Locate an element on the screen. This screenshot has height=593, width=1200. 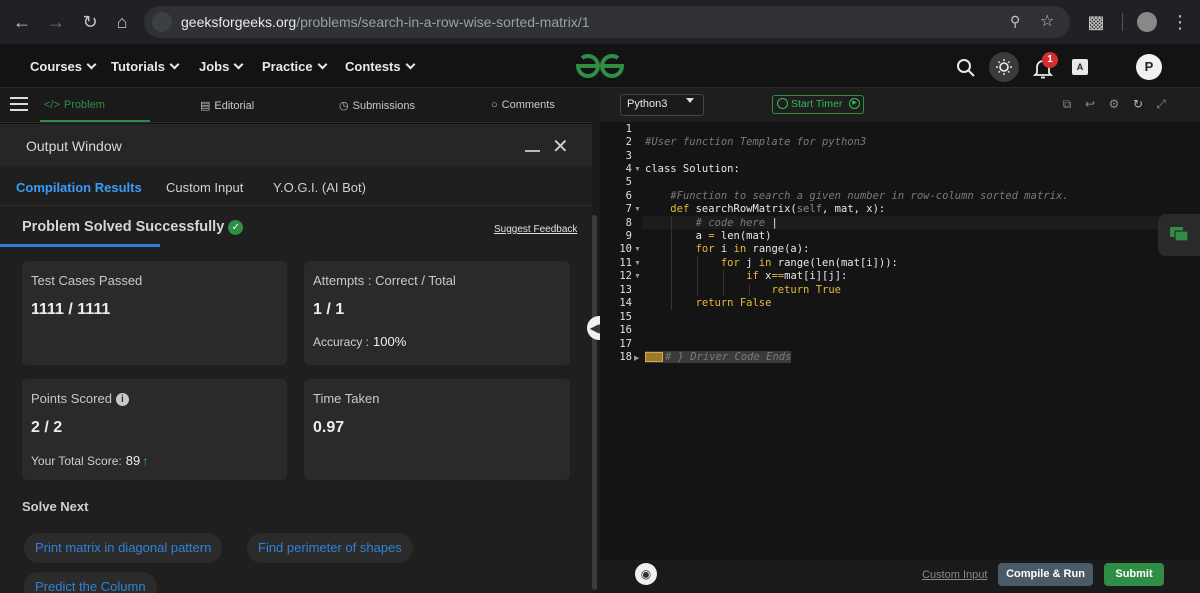
site-info-icon is located at coordinates (162, 22).